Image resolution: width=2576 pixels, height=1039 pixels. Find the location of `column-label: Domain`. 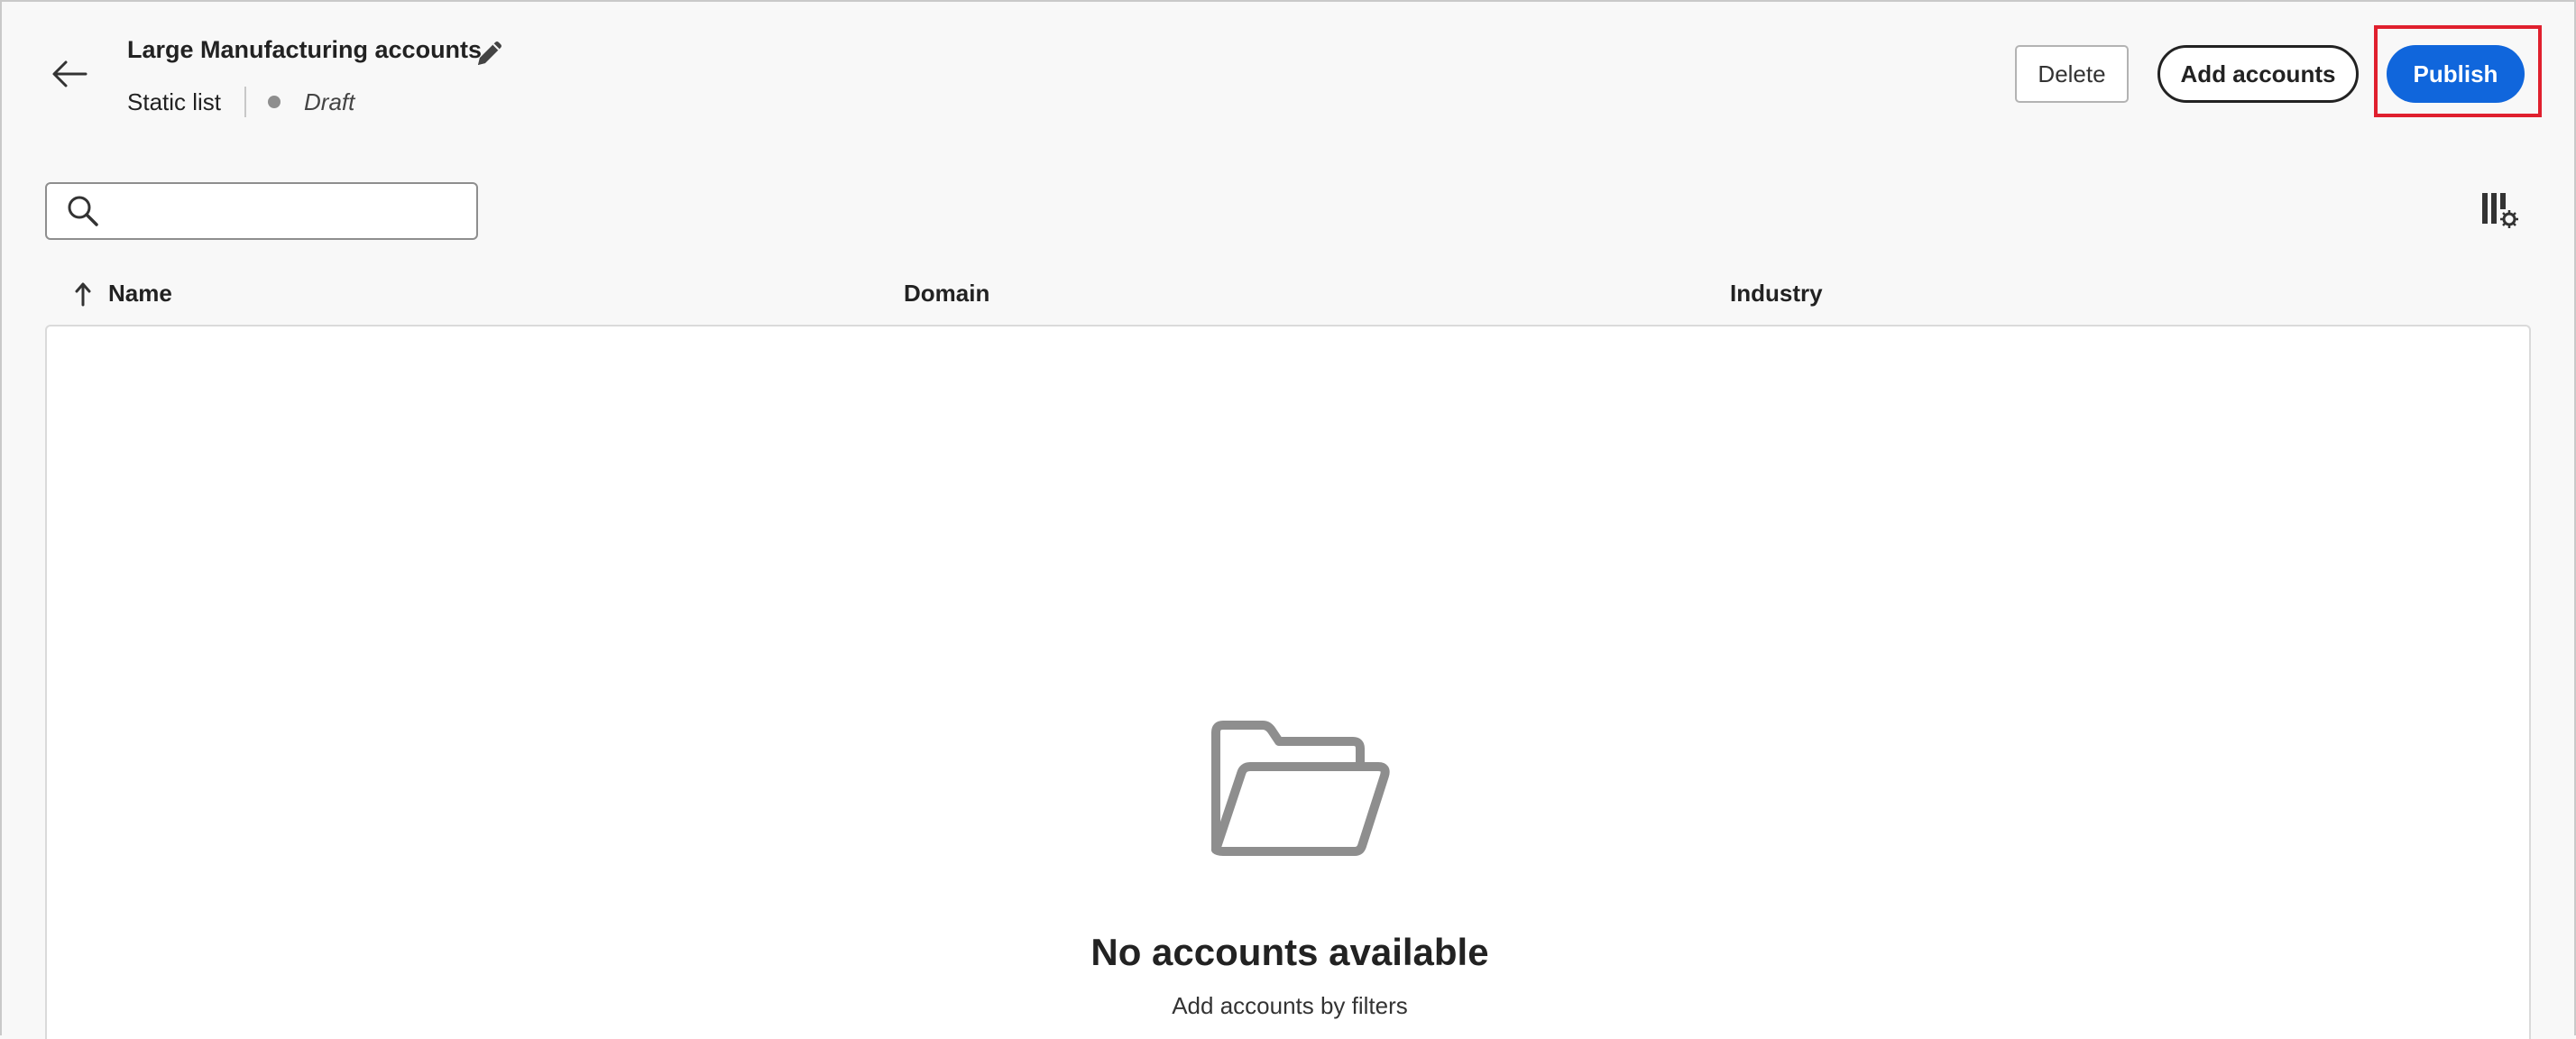

column-label: Domain is located at coordinates (947, 293).